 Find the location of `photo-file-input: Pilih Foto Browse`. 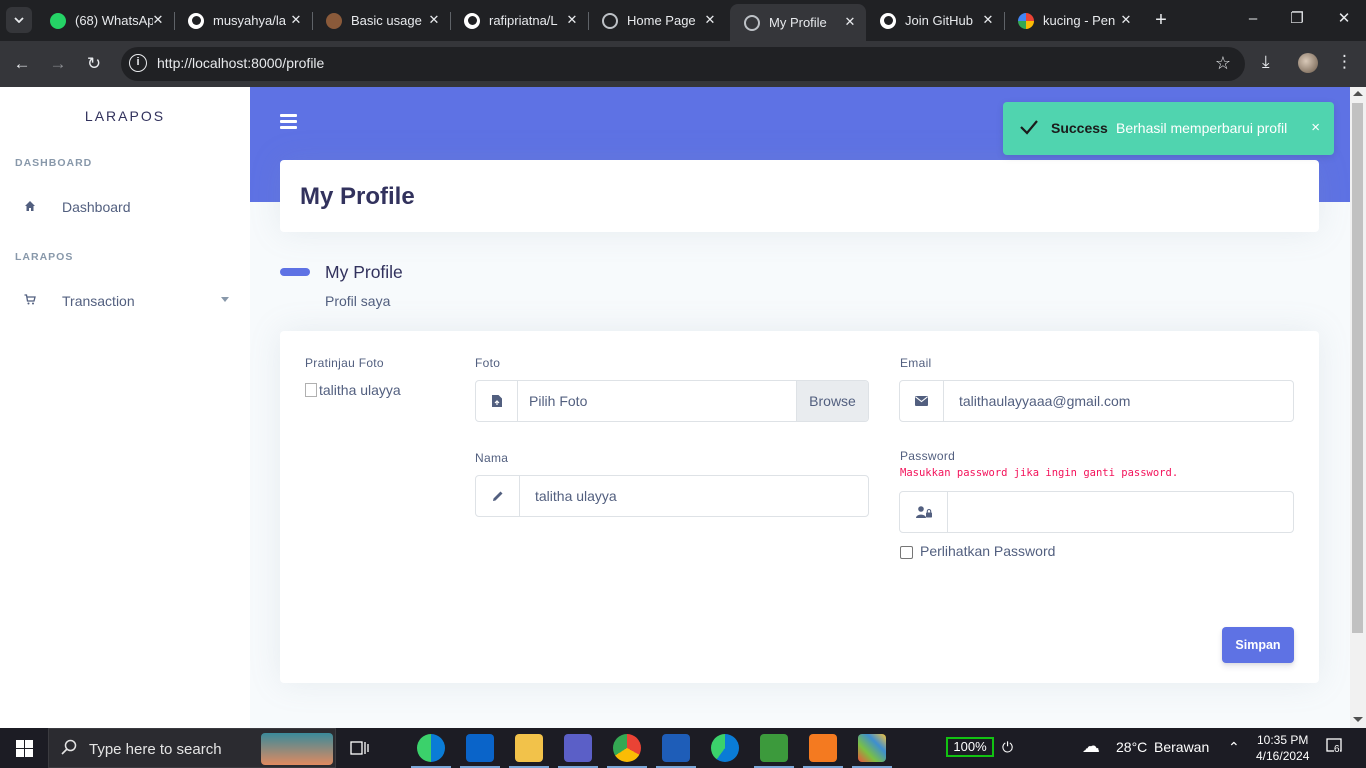

photo-file-input: Pilih Foto Browse is located at coordinates (672, 401).